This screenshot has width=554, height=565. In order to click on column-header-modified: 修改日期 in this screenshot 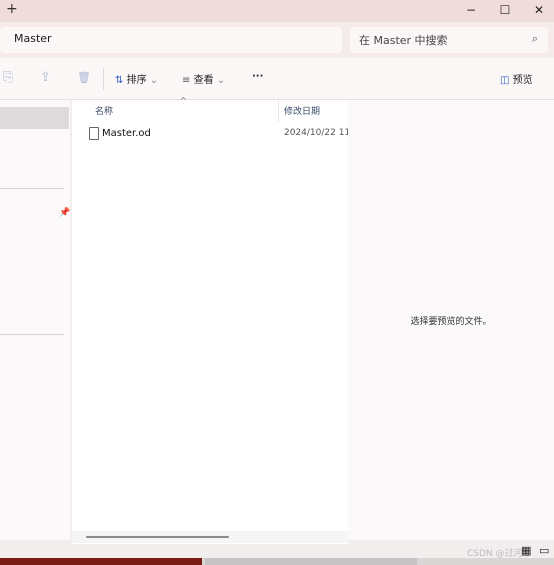, I will do `click(302, 110)`.